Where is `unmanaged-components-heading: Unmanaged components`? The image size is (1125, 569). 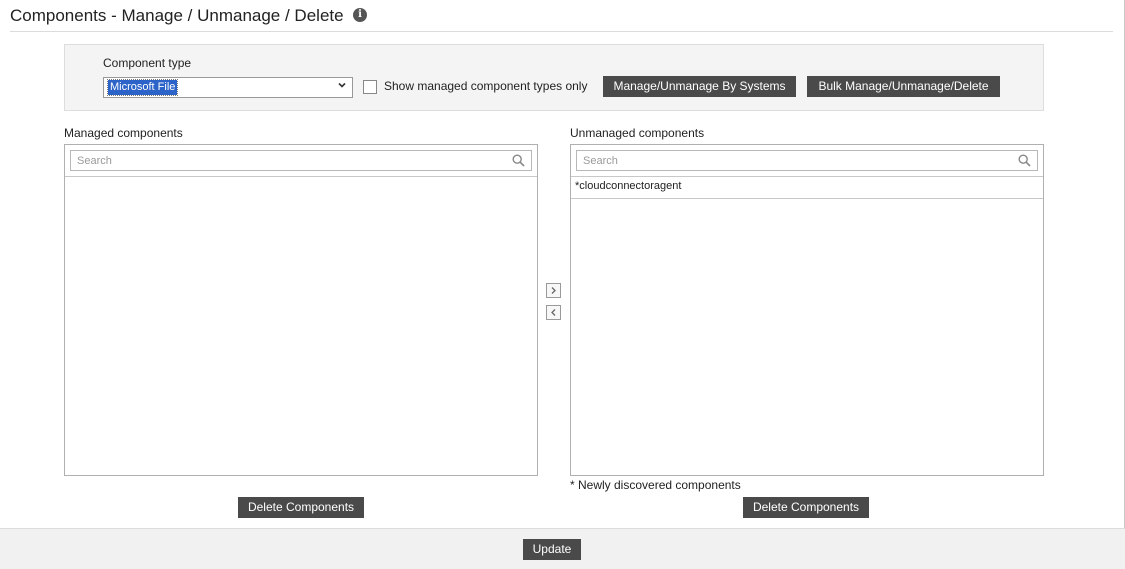 unmanaged-components-heading: Unmanaged components is located at coordinates (637, 133).